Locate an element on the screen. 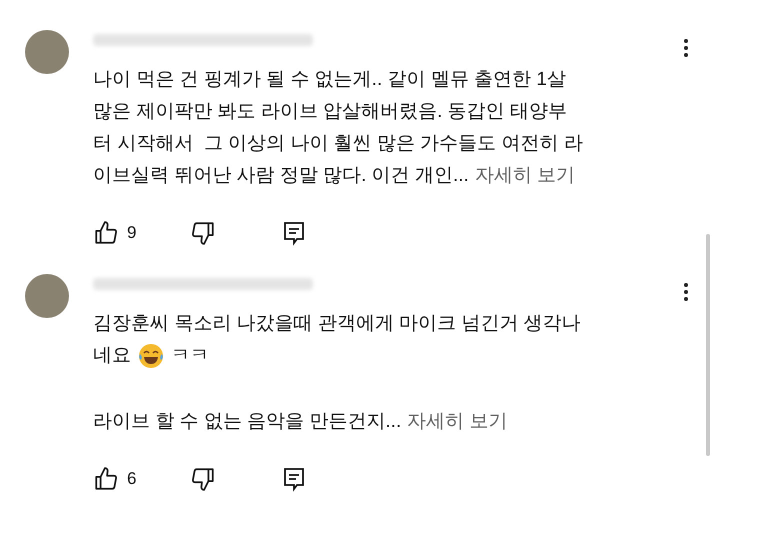 The width and height of the screenshot is (757, 560). scrollbar is located at coordinates (708, 345).